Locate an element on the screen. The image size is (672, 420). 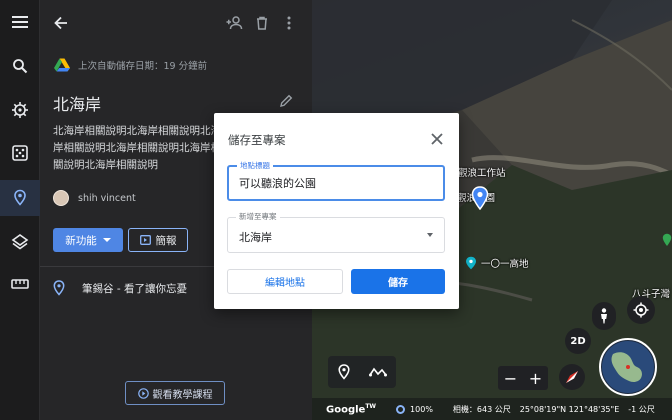
project-select-label: 新增至專案 is located at coordinates (258, 216).